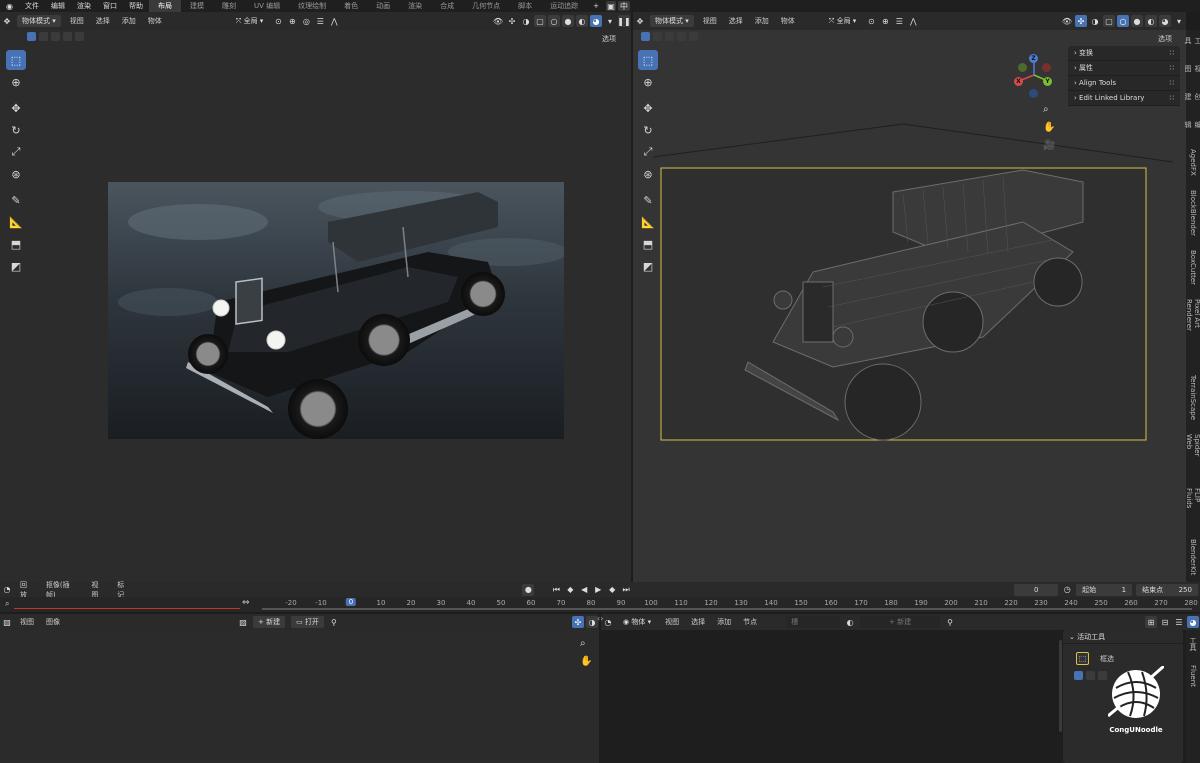 This screenshot has height=763, width=1200. Describe the element at coordinates (16, 244) in the screenshot. I see `add-cube-tool-icon: ⬒` at that location.